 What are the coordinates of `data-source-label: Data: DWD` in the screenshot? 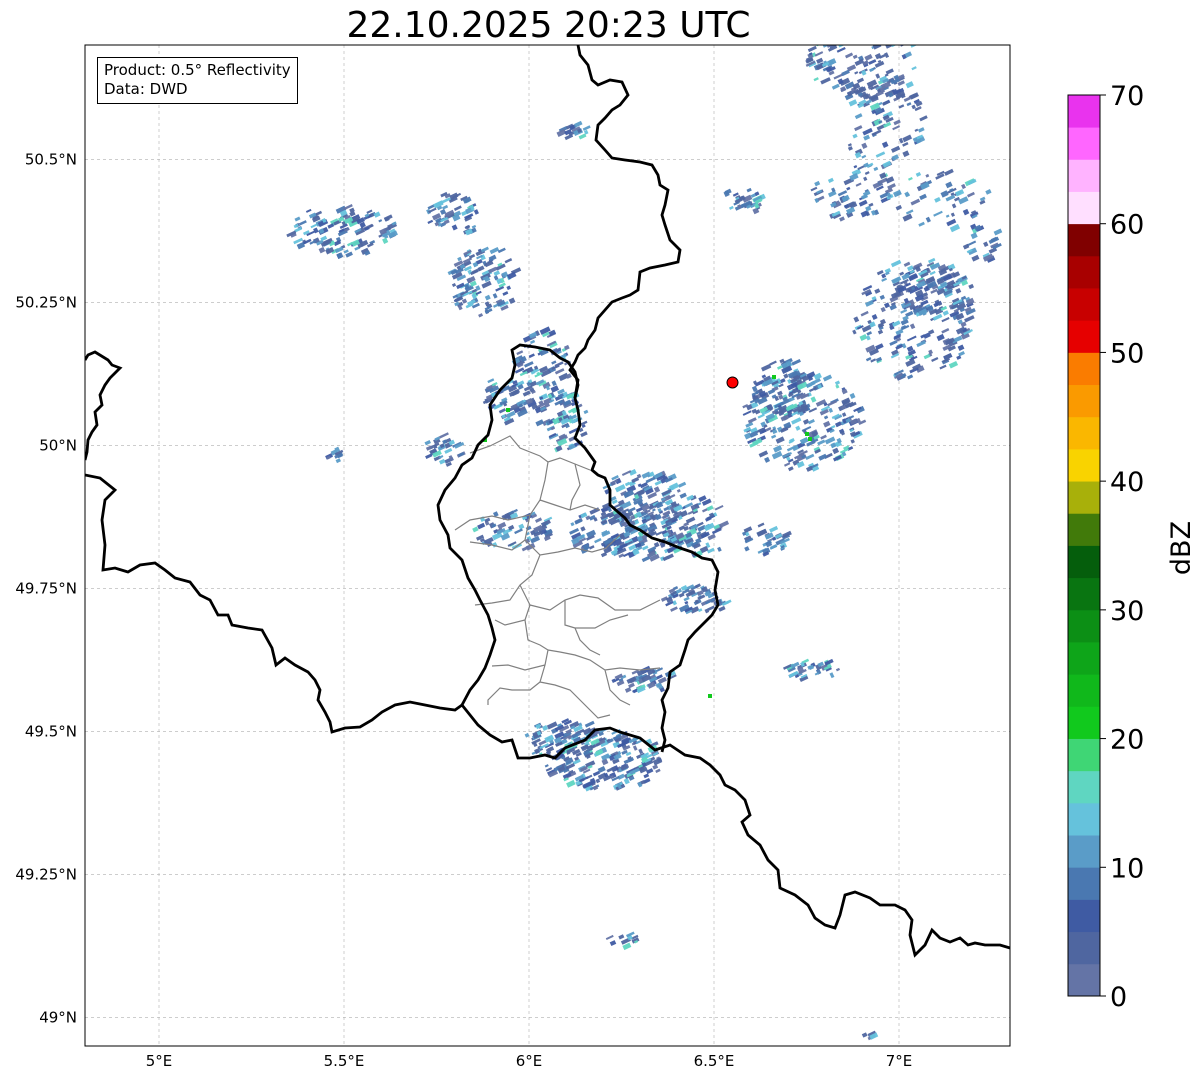 It's located at (146, 89).